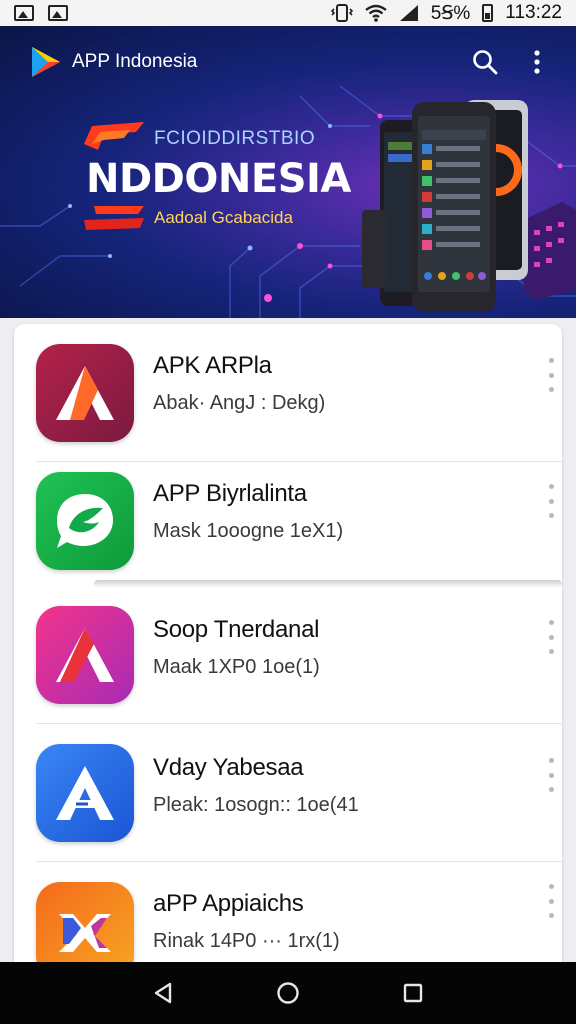  I want to click on signal-icon, so click(408, 13).